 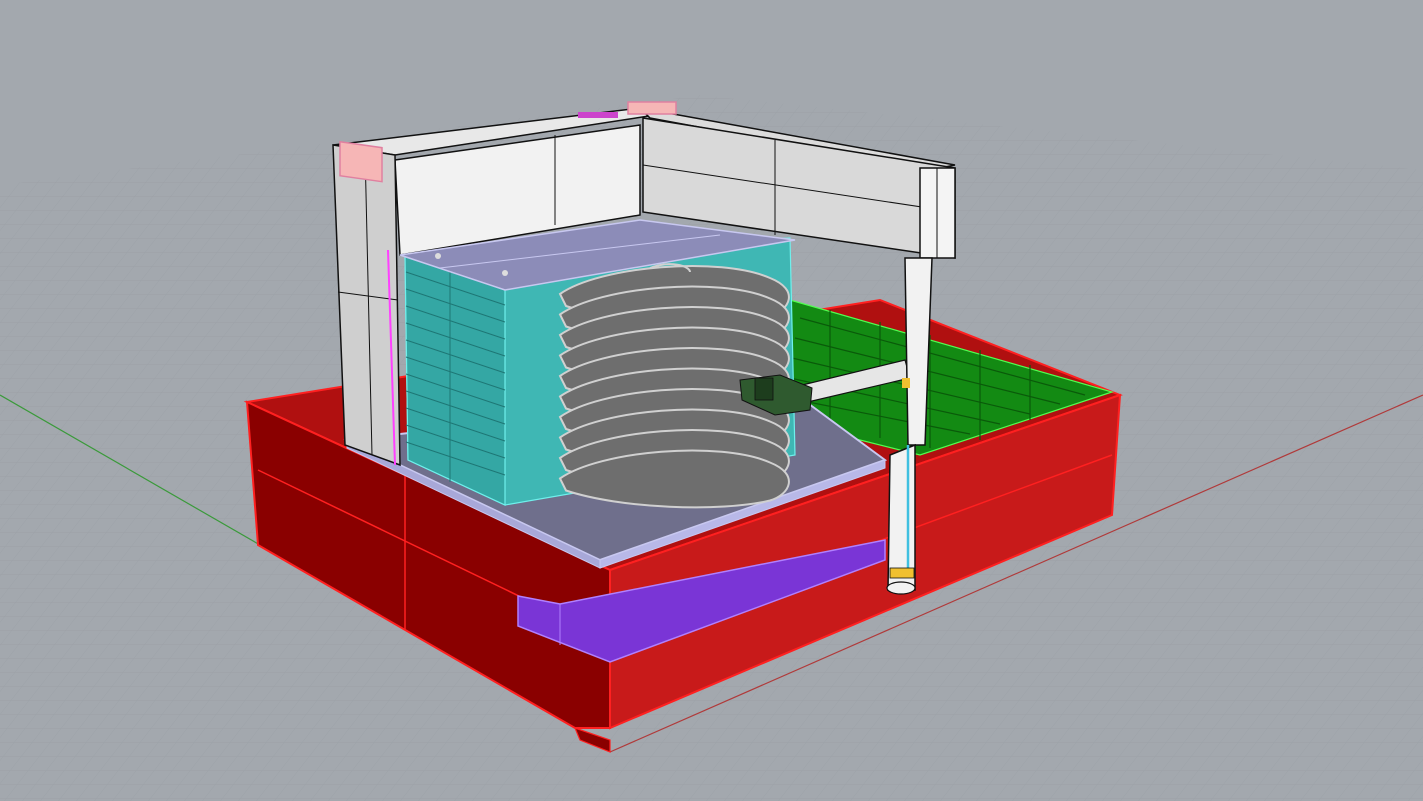 What do you see at coordinates (652, 108) in the screenshot?
I see `corner-pad-right` at bounding box center [652, 108].